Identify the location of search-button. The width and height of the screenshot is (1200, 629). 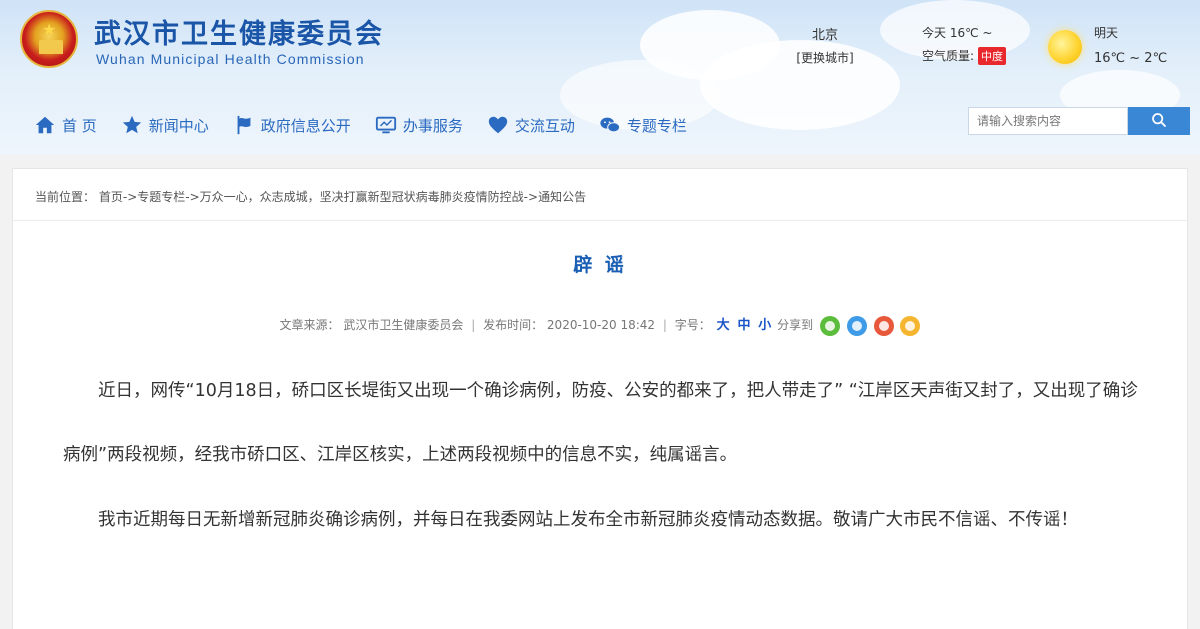
(1159, 121).